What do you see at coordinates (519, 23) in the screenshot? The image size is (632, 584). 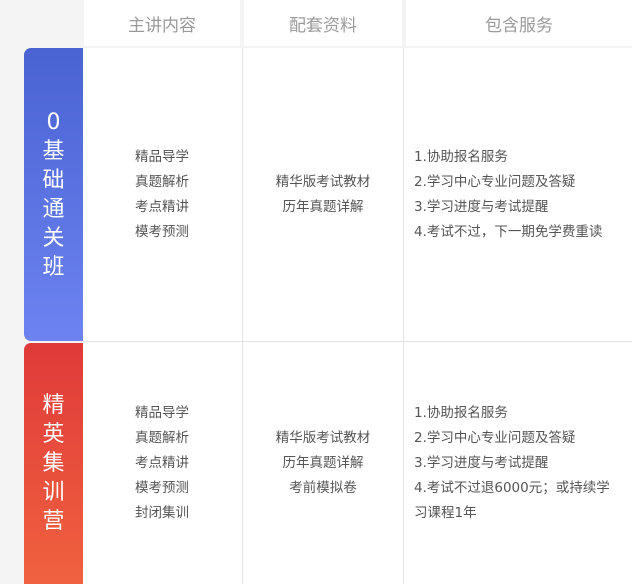 I see `header-services: 包含服务` at bounding box center [519, 23].